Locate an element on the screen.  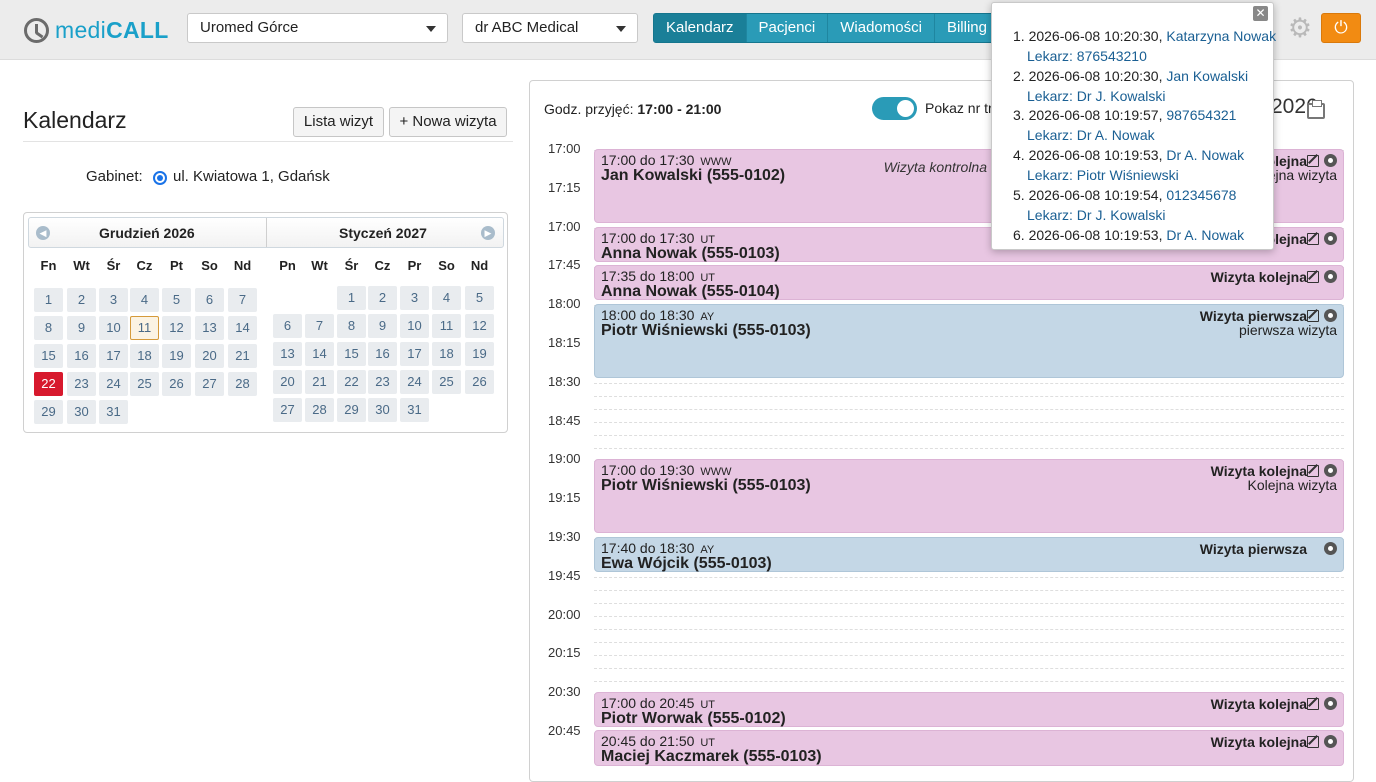
entry-link: Katarzyna Nowak is located at coordinates (1221, 36).